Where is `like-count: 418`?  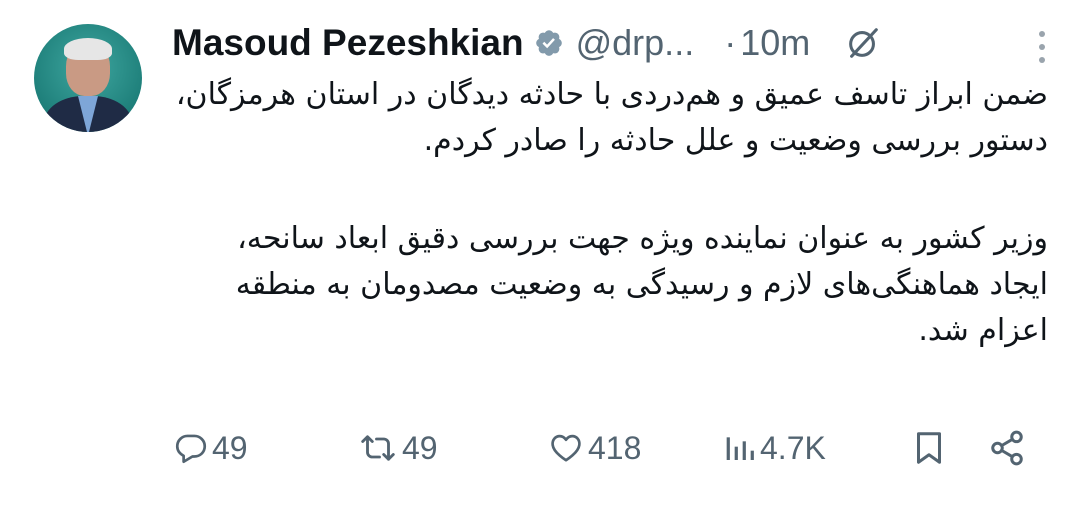 like-count: 418 is located at coordinates (615, 447).